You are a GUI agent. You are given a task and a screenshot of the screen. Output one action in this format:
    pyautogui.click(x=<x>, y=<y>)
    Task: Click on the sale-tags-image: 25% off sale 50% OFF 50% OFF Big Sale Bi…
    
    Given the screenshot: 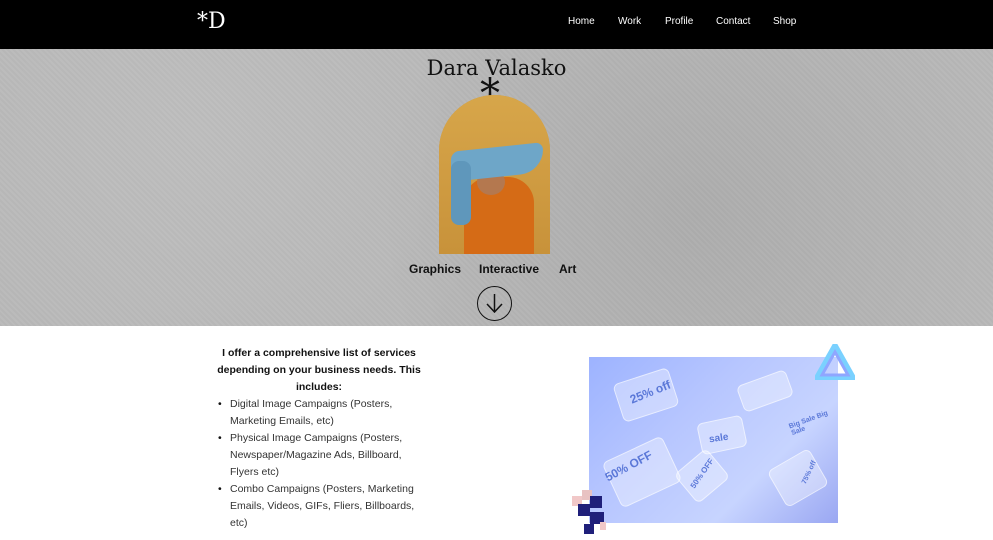 What is the action you would take?
    pyautogui.click(x=713, y=440)
    